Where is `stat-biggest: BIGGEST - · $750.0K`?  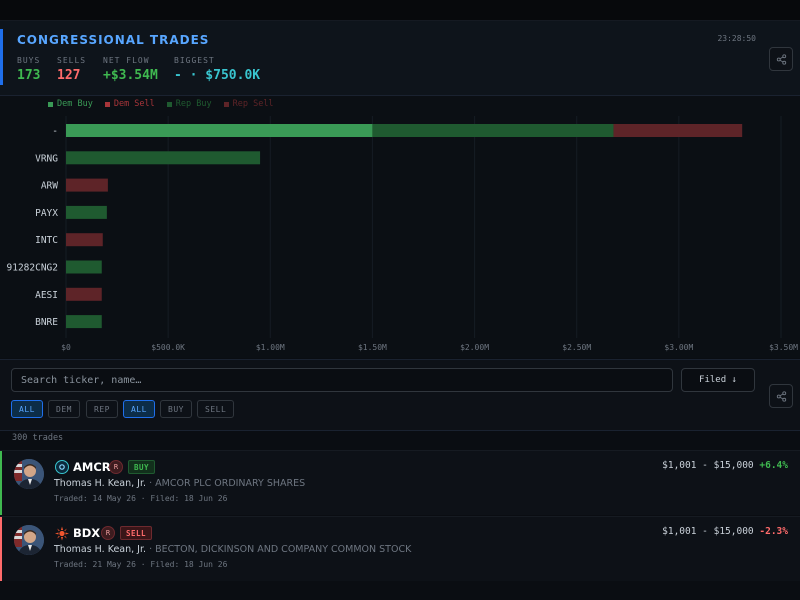 stat-biggest: BIGGEST - · $750.0K is located at coordinates (217, 69).